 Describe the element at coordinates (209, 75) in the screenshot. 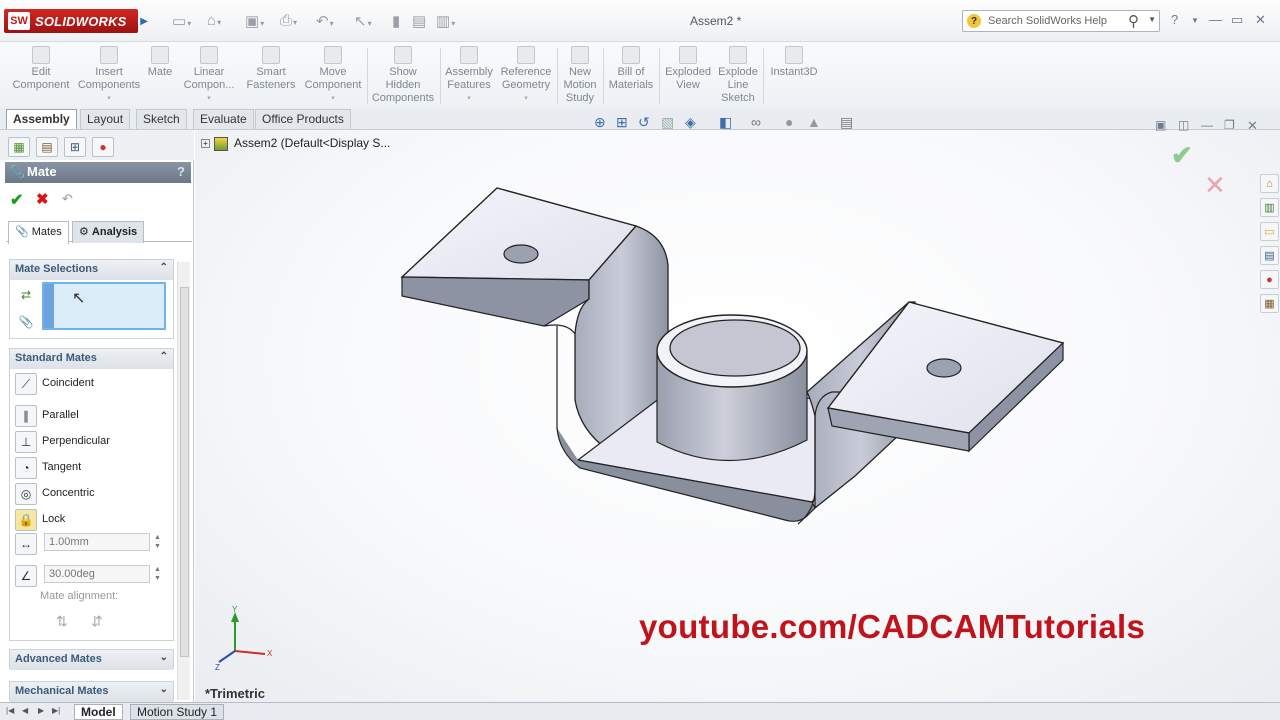

I see `linear-component-pattern-button: Linear Compon... ▾` at that location.